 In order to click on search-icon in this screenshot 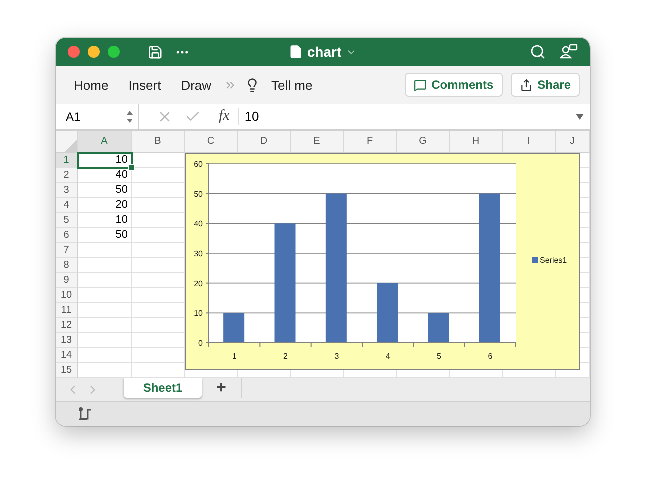, I will do `click(538, 52)`.